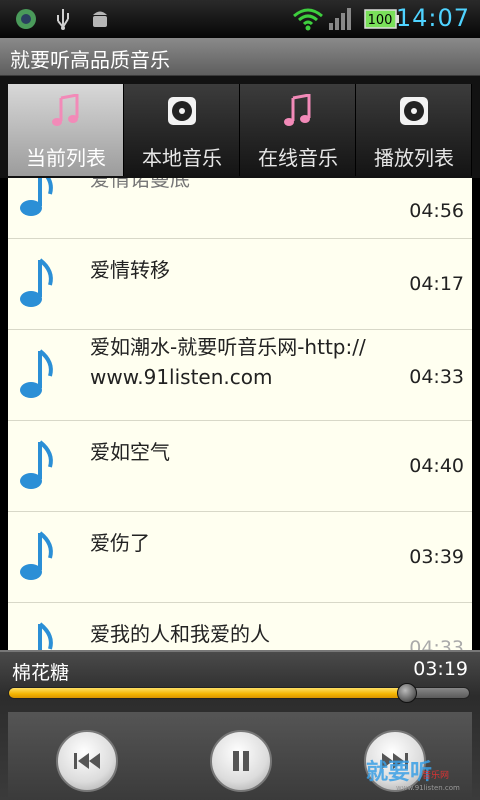 This screenshot has height=800, width=480. I want to click on tab-bar: 当前列表 本地音乐 在线音乐 播放列表, so click(240, 127).